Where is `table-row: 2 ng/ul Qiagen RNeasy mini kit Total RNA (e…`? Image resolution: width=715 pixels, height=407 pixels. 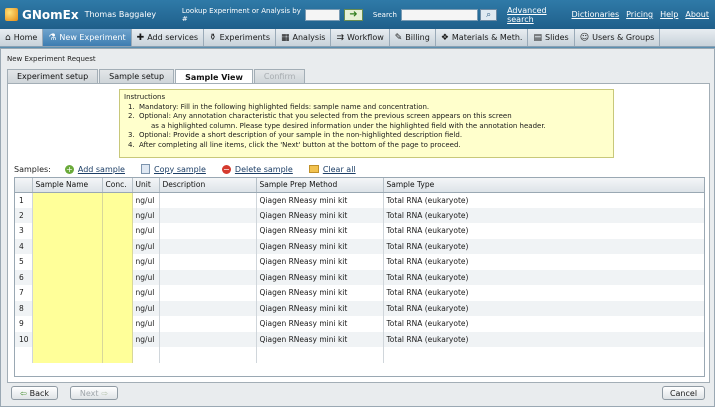 table-row: 2 ng/ul Qiagen RNeasy mini kit Total RNA (e… is located at coordinates (359, 215).